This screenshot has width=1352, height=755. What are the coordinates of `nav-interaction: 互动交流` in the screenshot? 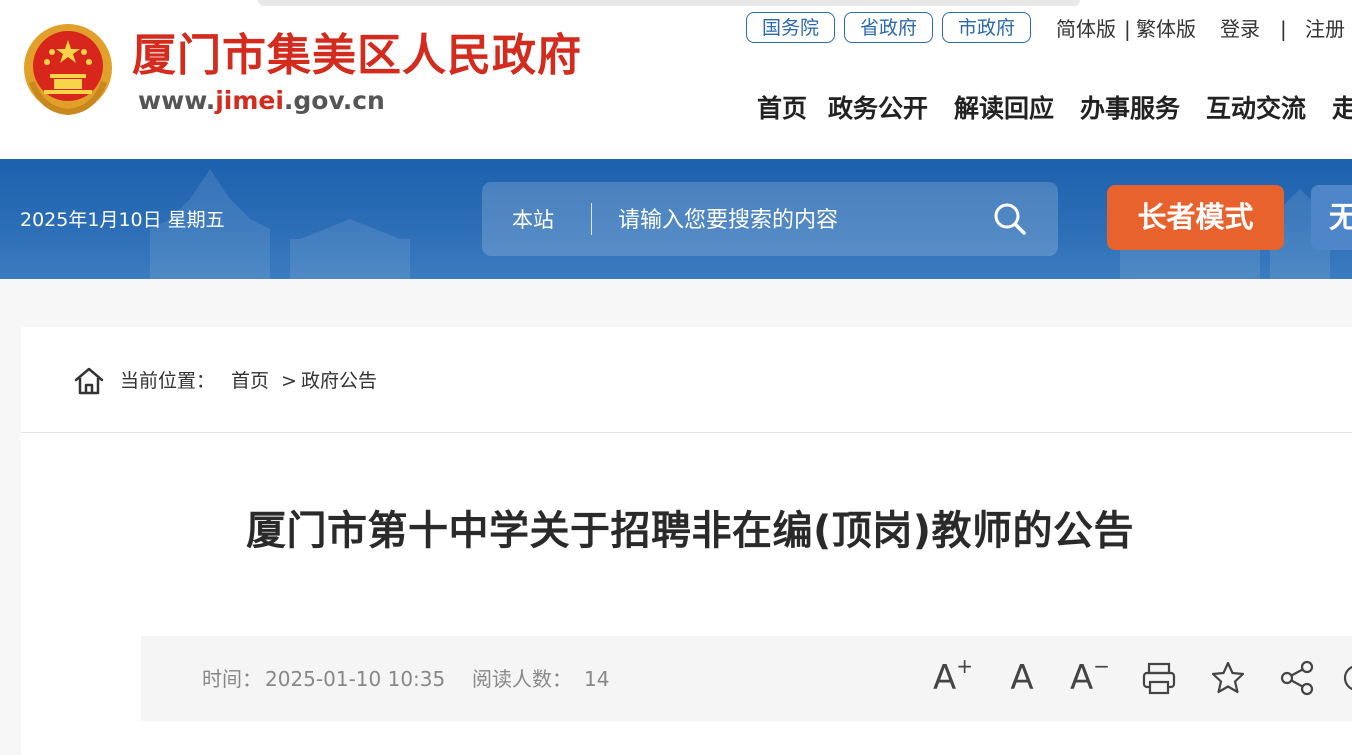 It's located at (1256, 109).